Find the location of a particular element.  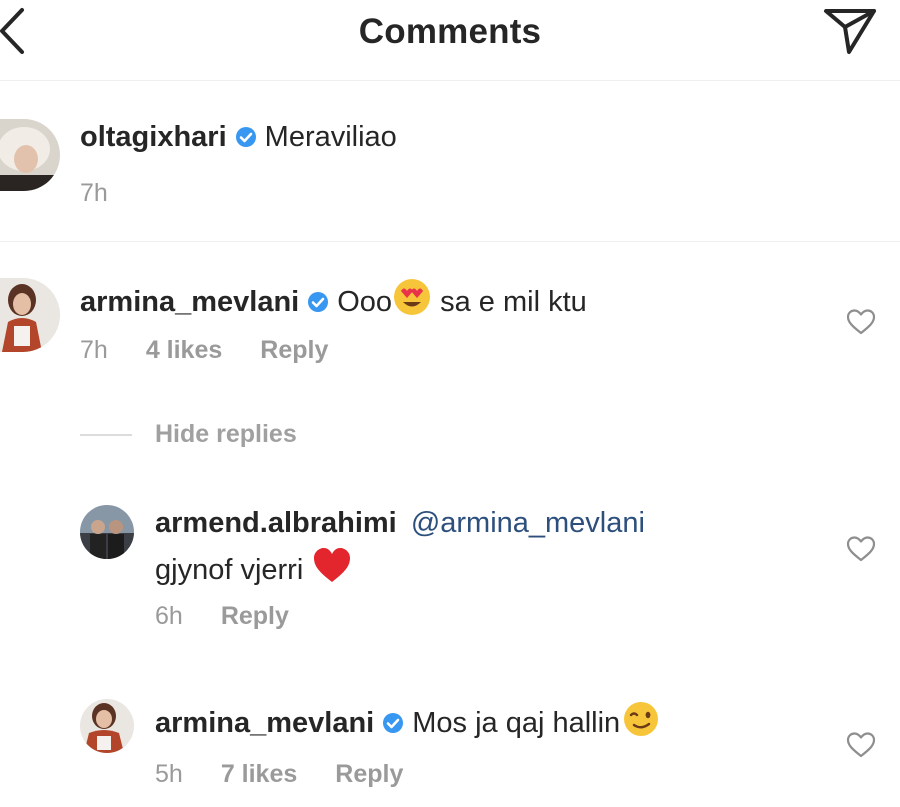

reply-meta: 6h Reply is located at coordinates (241, 616).